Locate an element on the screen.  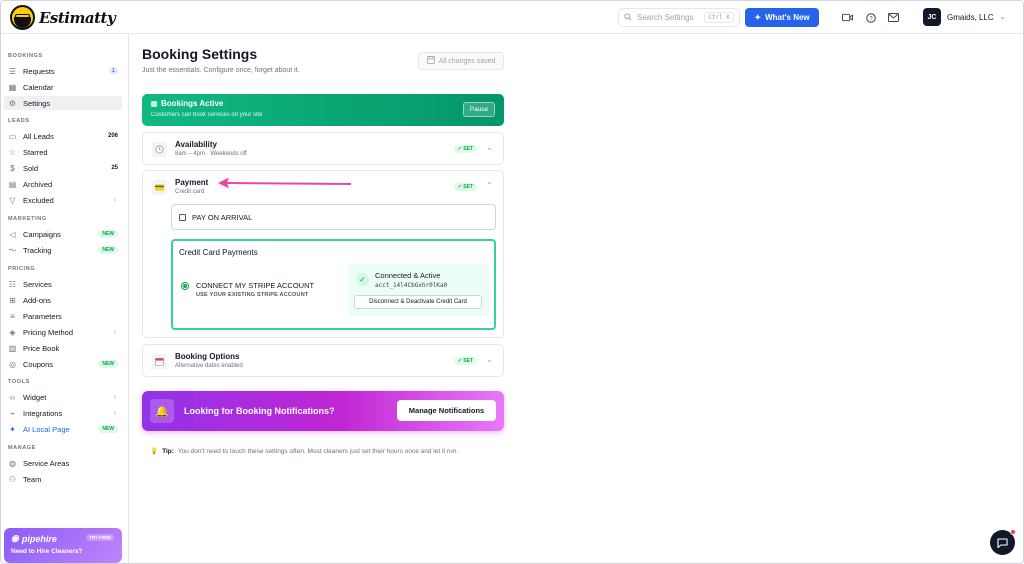
sidebar-item-settings: ⚙ Settings is located at coordinates (63, 103).